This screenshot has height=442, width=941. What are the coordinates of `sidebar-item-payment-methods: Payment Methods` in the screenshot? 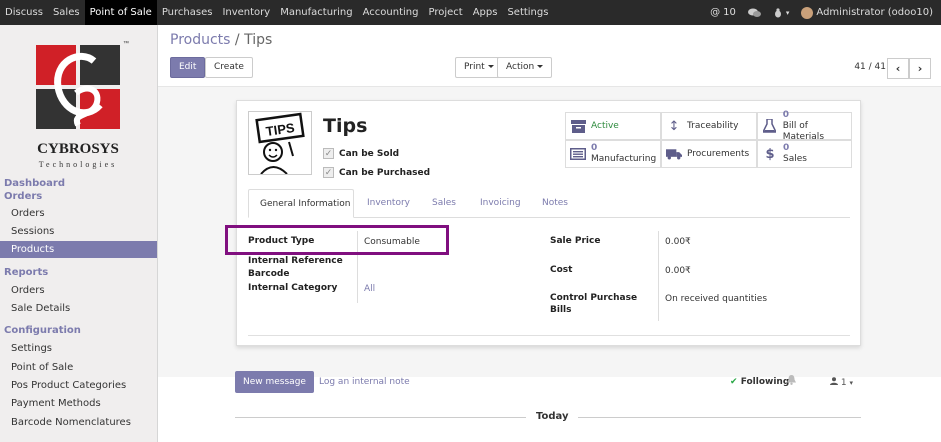 It's located at (78, 403).